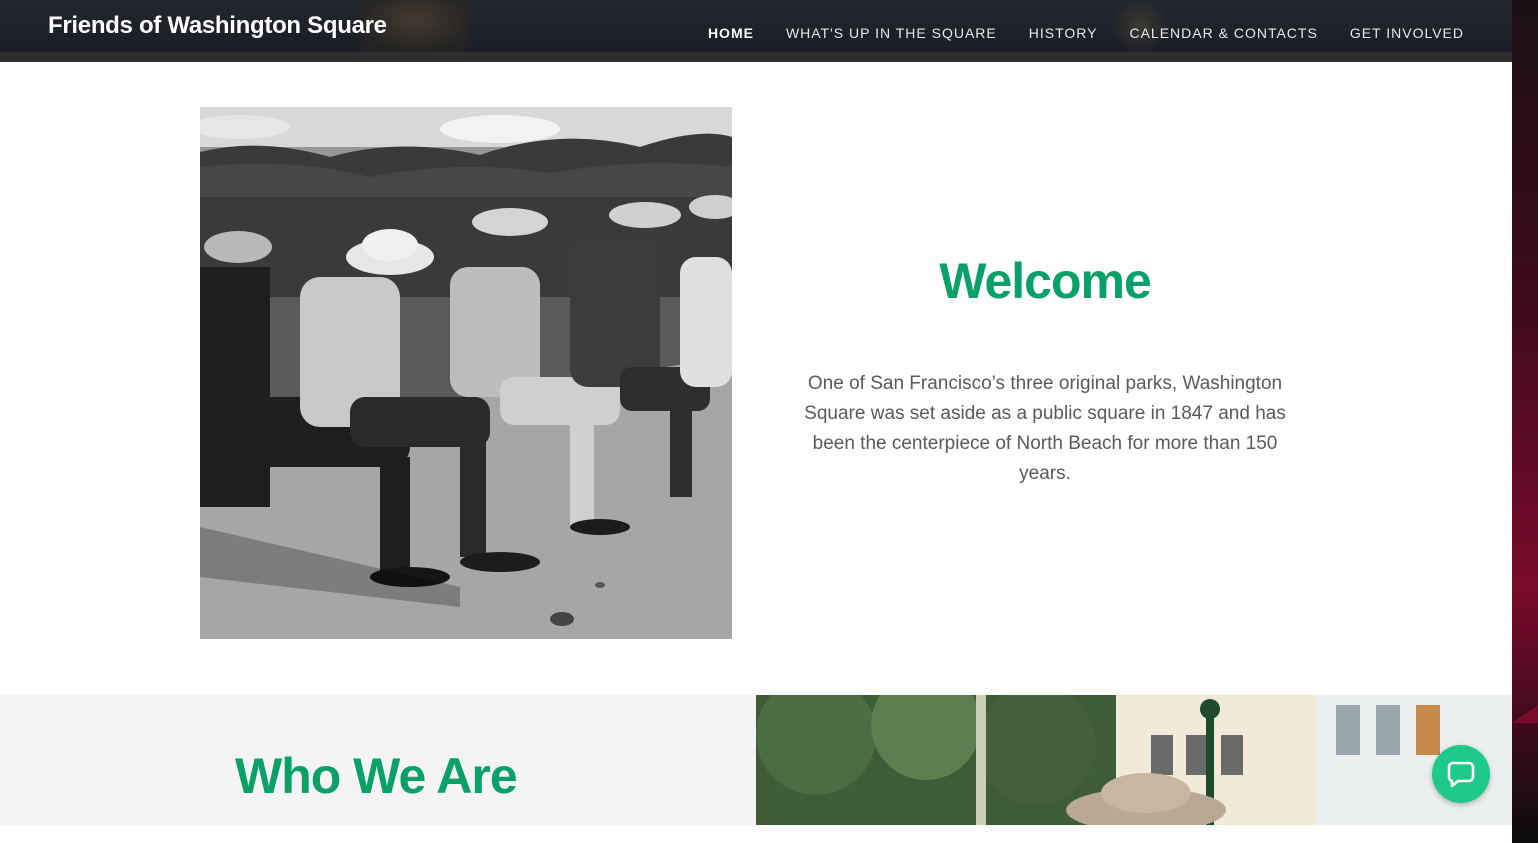  What do you see at coordinates (376, 776) in the screenshot?
I see `who-we-are-heading: Who We Are` at bounding box center [376, 776].